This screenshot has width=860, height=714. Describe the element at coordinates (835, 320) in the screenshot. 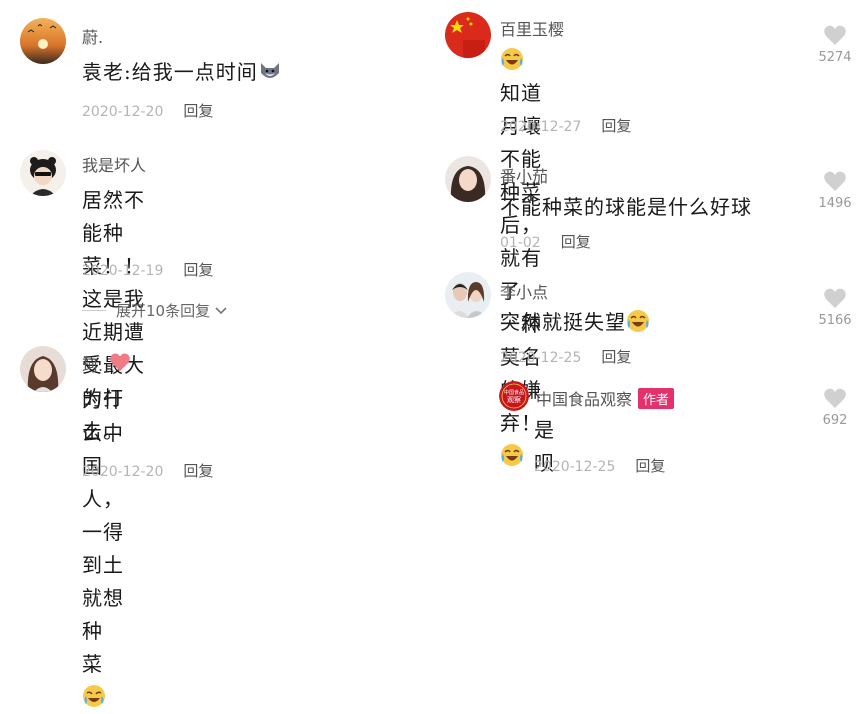

I see `like-count: 5166` at that location.